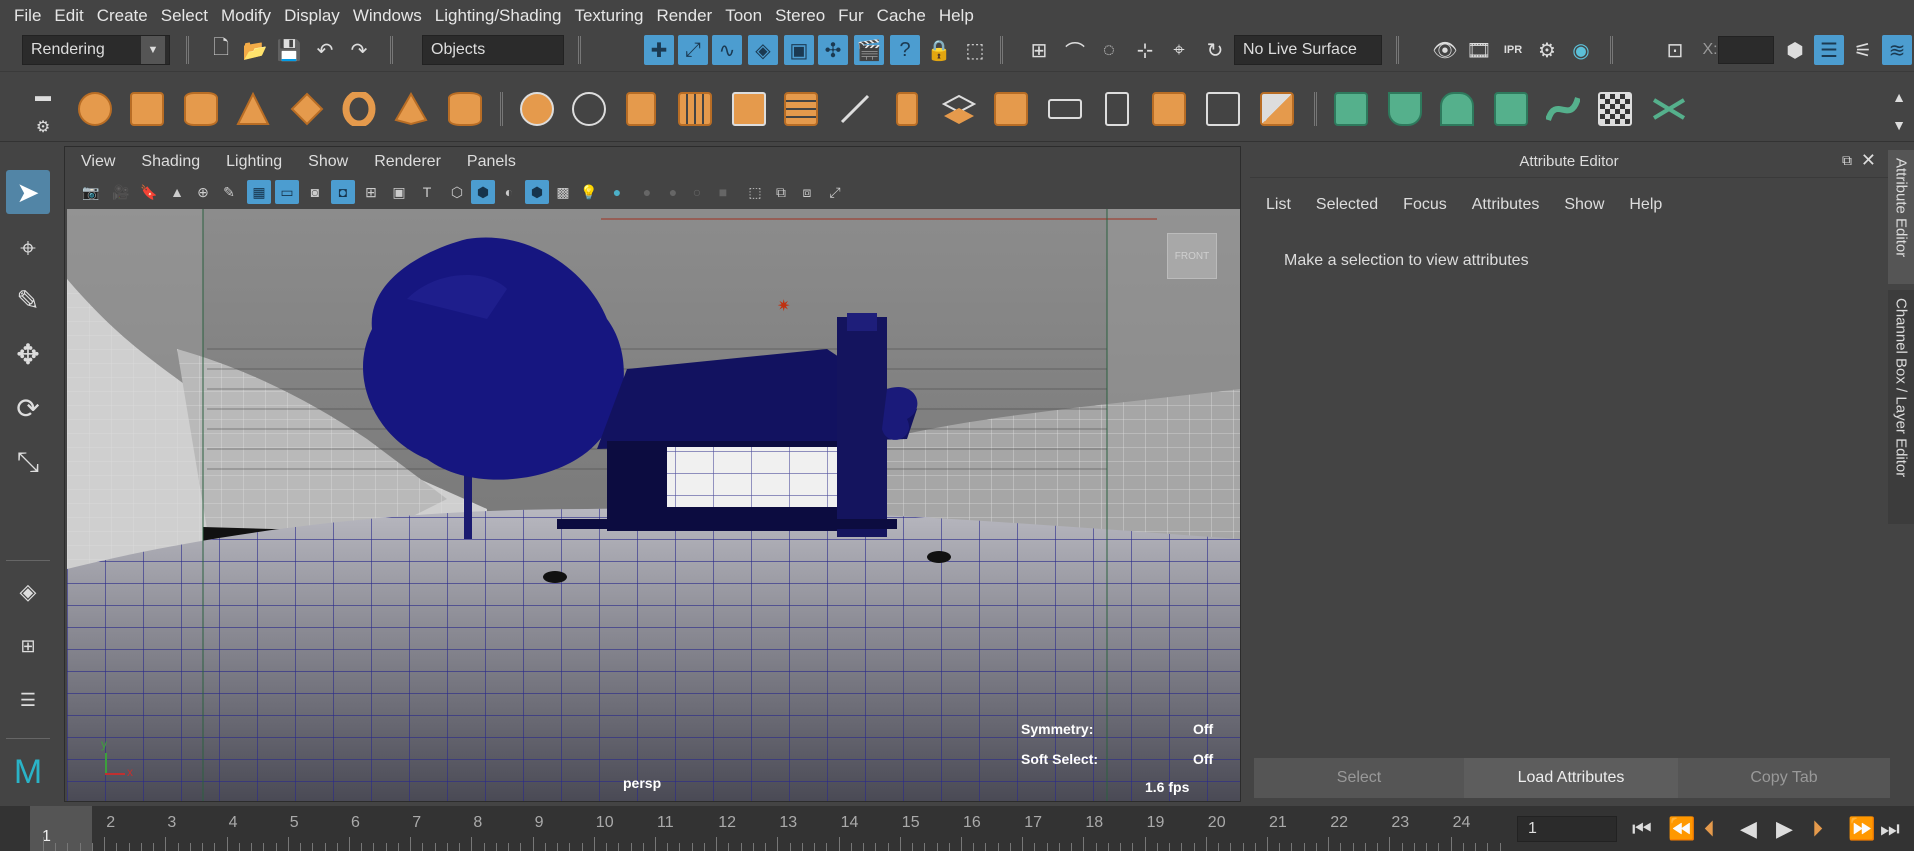  What do you see at coordinates (254, 162) in the screenshot?
I see `viewport-menu-lighting: Lighting` at bounding box center [254, 162].